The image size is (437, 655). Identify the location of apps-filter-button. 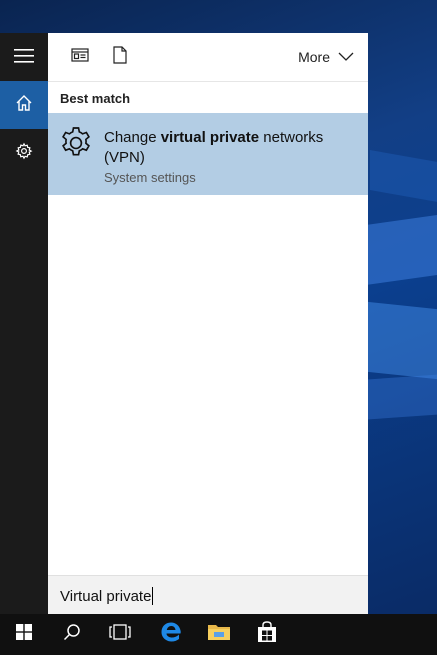
(80, 57).